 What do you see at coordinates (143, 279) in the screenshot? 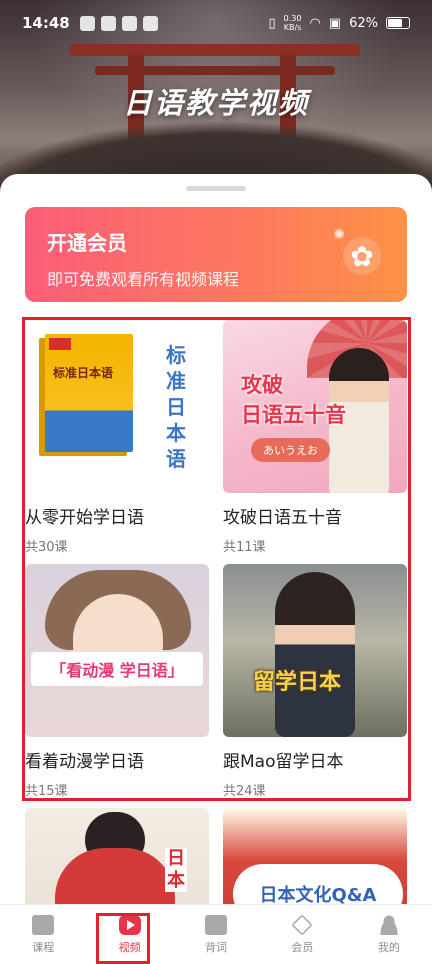
I see `vip-subtitle: 即可免费观看所有视频课程` at bounding box center [143, 279].